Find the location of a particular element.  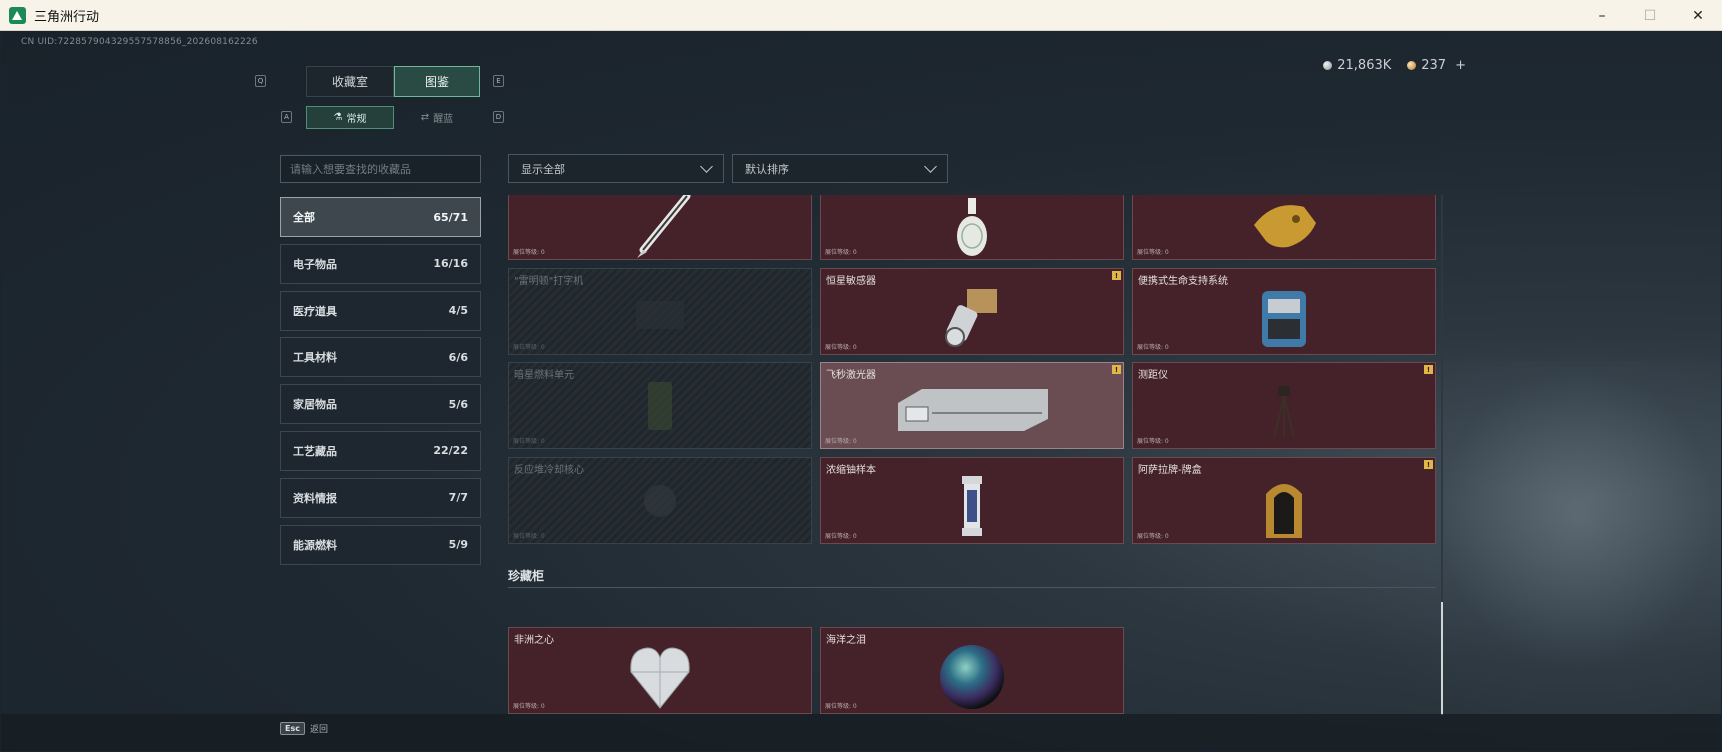

back-button: Esc 返回 is located at coordinates (304, 728).